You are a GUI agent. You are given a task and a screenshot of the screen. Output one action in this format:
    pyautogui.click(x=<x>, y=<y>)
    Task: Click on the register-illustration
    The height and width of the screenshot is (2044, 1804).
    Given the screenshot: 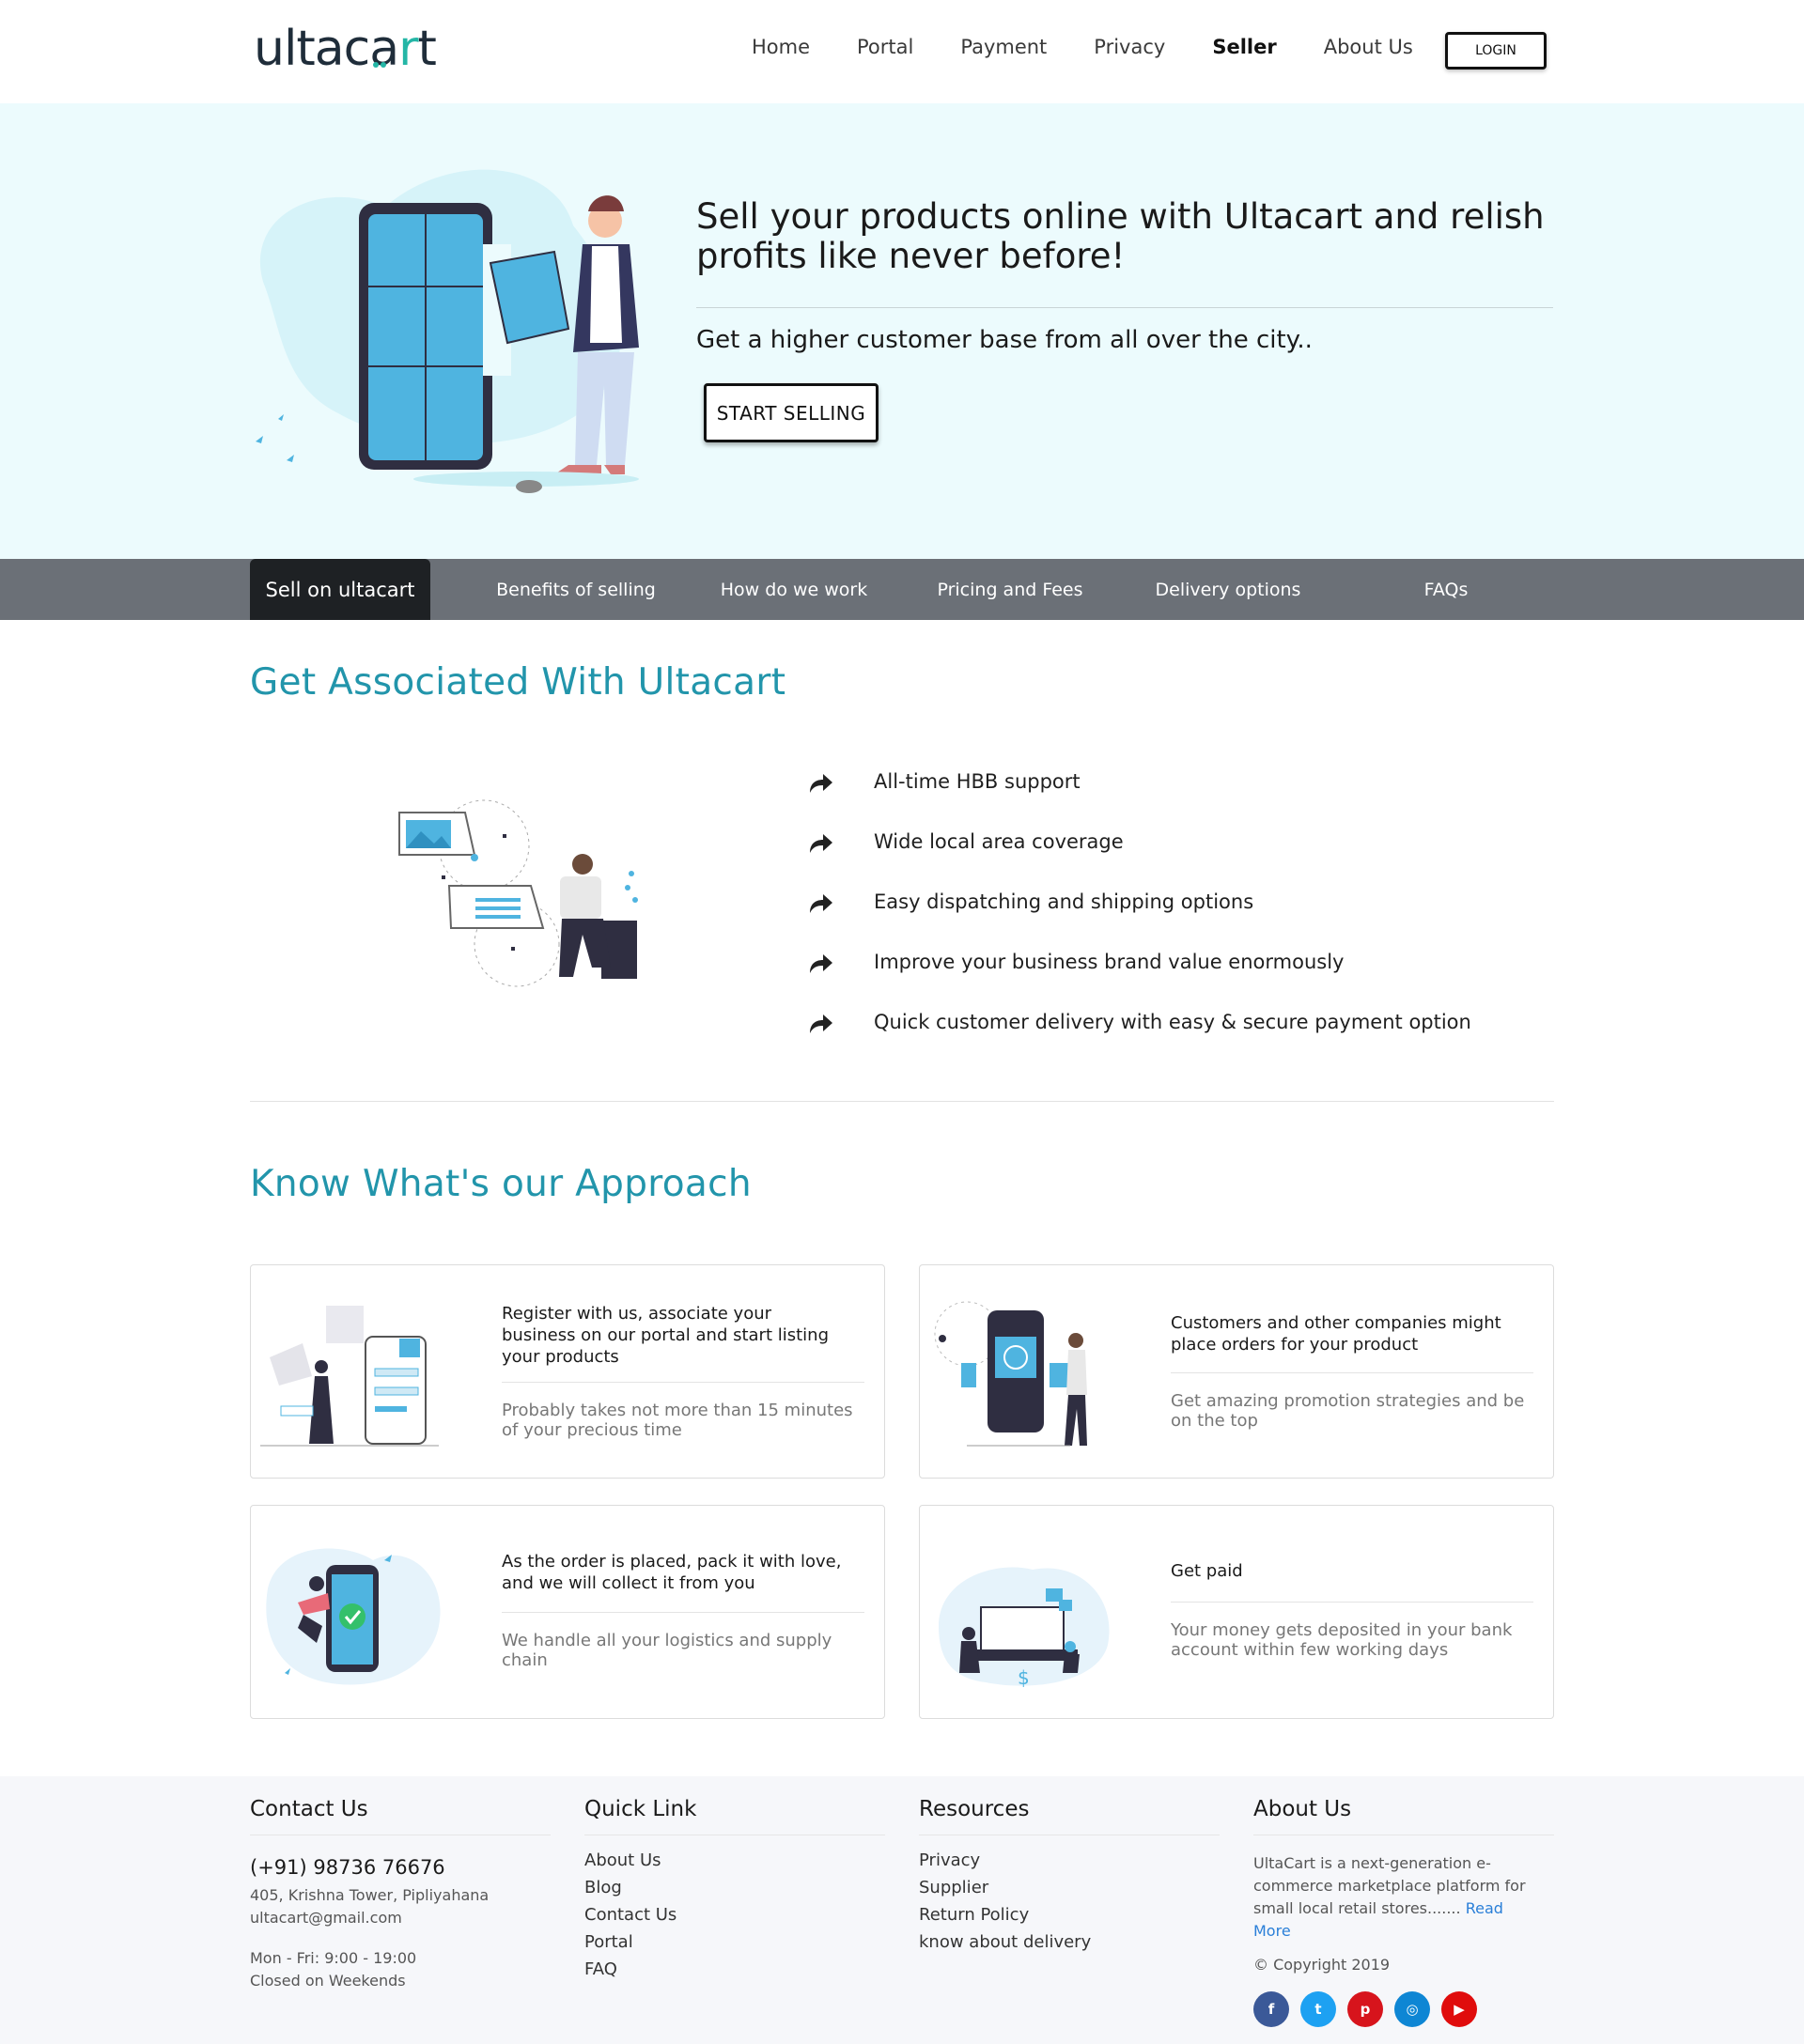 What is the action you would take?
    pyautogui.click(x=349, y=1376)
    